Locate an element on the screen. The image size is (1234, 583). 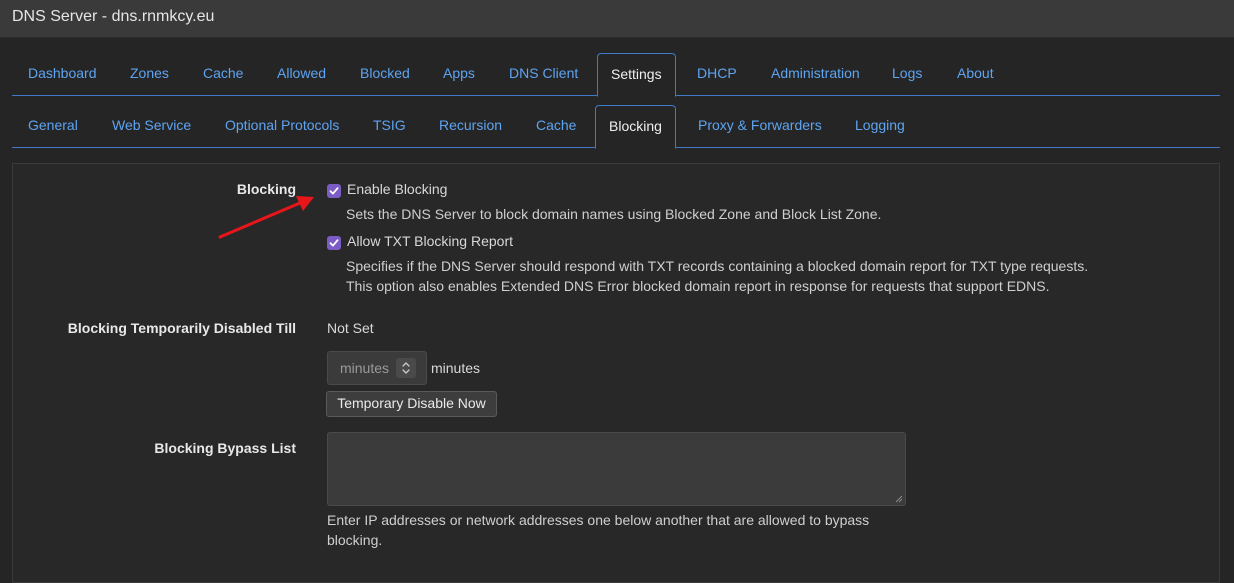
blocking-label: Blocking is located at coordinates (266, 189).